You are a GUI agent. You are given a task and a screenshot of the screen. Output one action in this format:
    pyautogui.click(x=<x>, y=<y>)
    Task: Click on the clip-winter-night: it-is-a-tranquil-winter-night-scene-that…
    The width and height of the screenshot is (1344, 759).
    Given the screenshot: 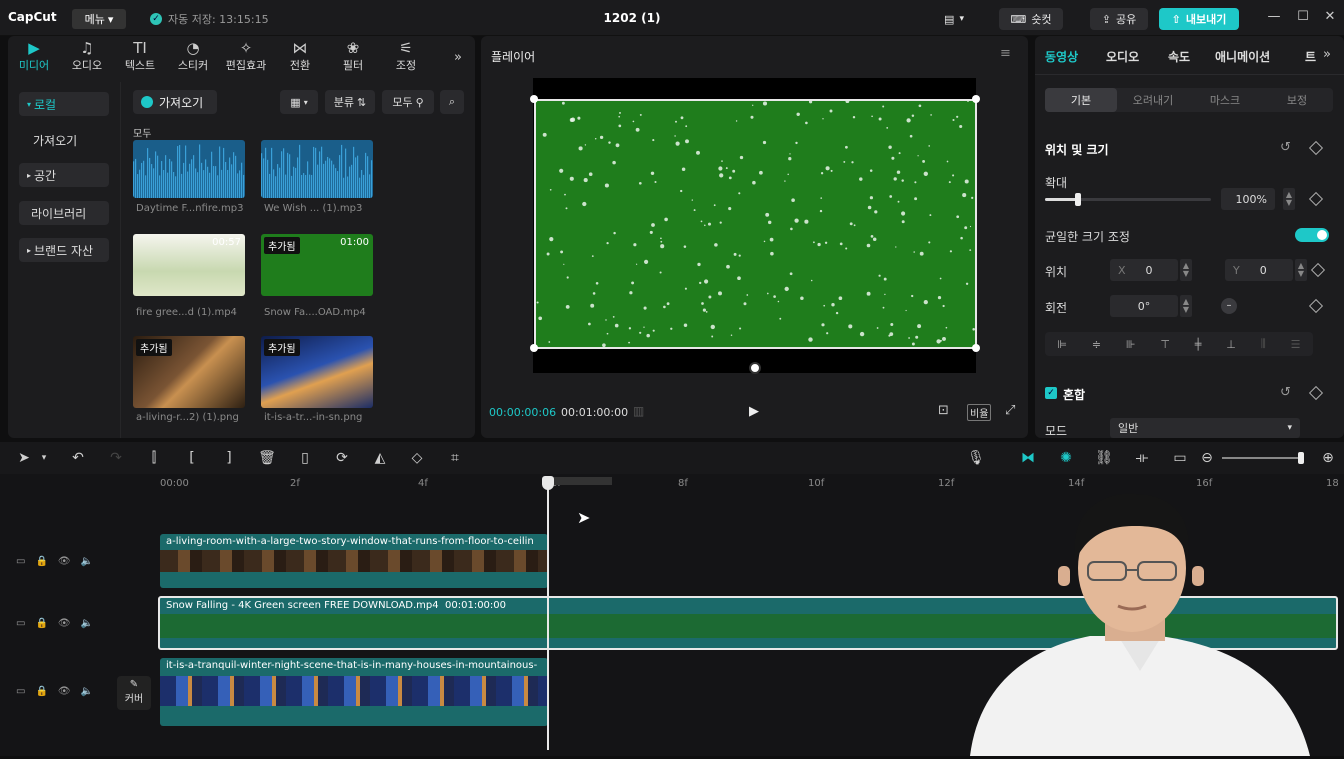 What is the action you would take?
    pyautogui.click(x=354, y=692)
    